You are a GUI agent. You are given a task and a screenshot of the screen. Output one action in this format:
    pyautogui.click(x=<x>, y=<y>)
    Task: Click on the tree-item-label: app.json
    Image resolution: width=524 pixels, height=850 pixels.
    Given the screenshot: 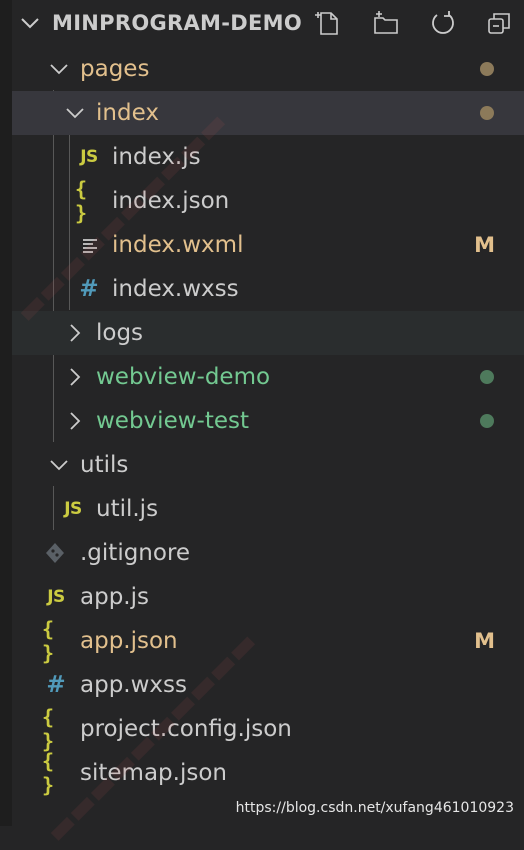 What is the action you would take?
    pyautogui.click(x=129, y=641)
    